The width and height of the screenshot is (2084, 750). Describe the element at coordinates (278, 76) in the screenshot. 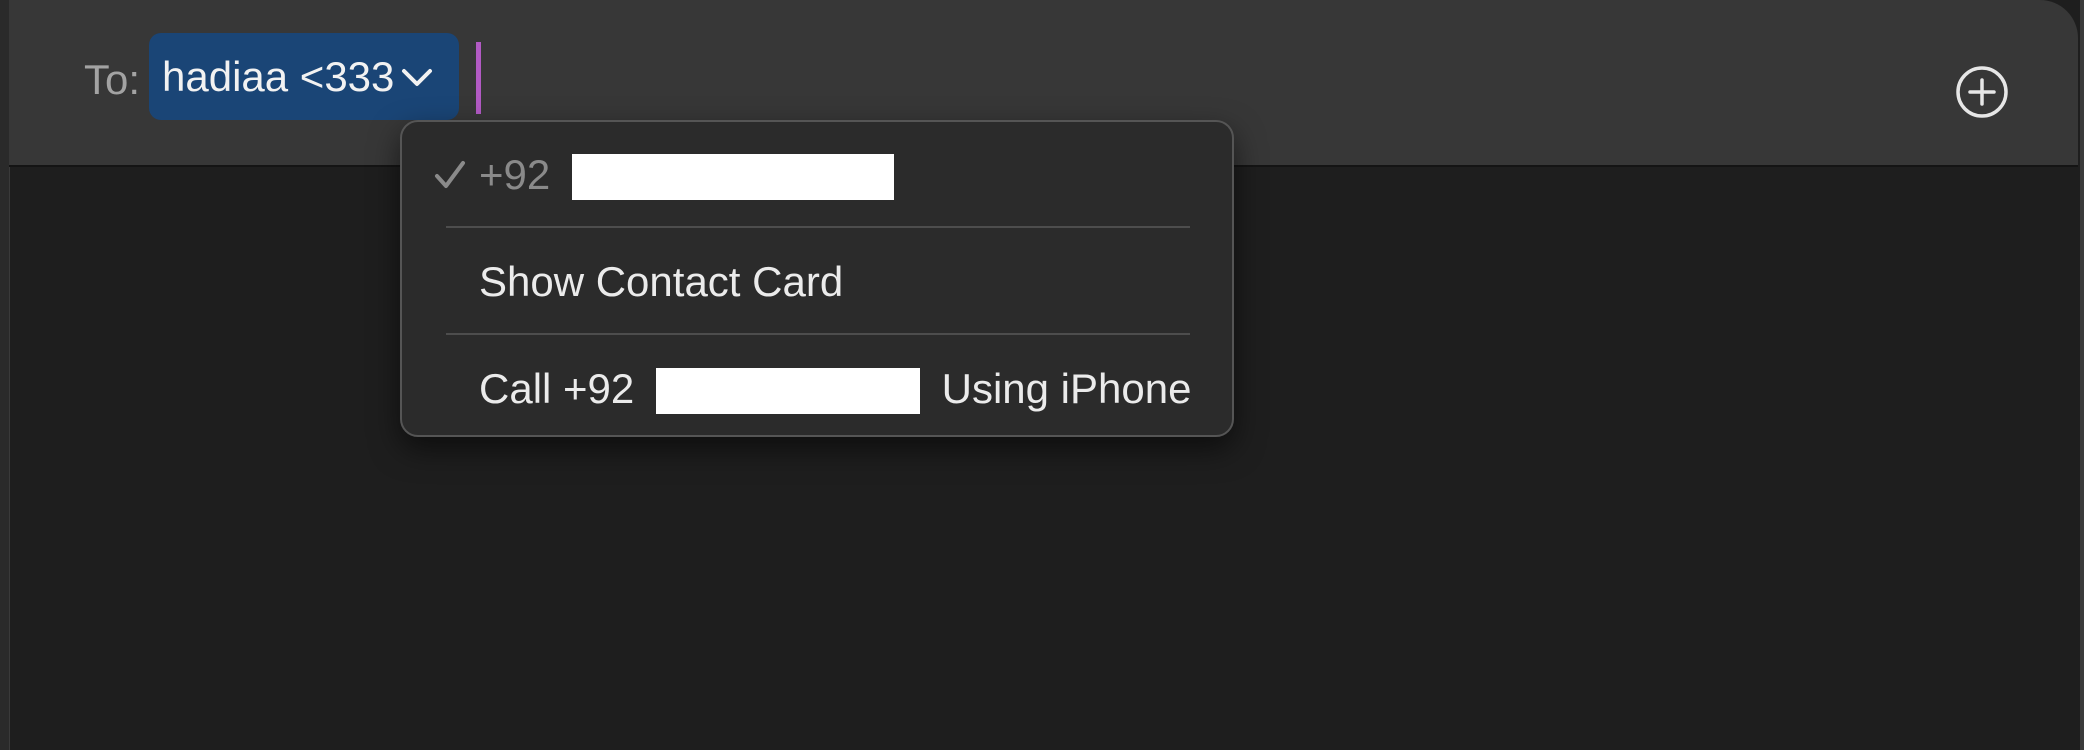

I see `recipient-name: hadiaa <333` at that location.